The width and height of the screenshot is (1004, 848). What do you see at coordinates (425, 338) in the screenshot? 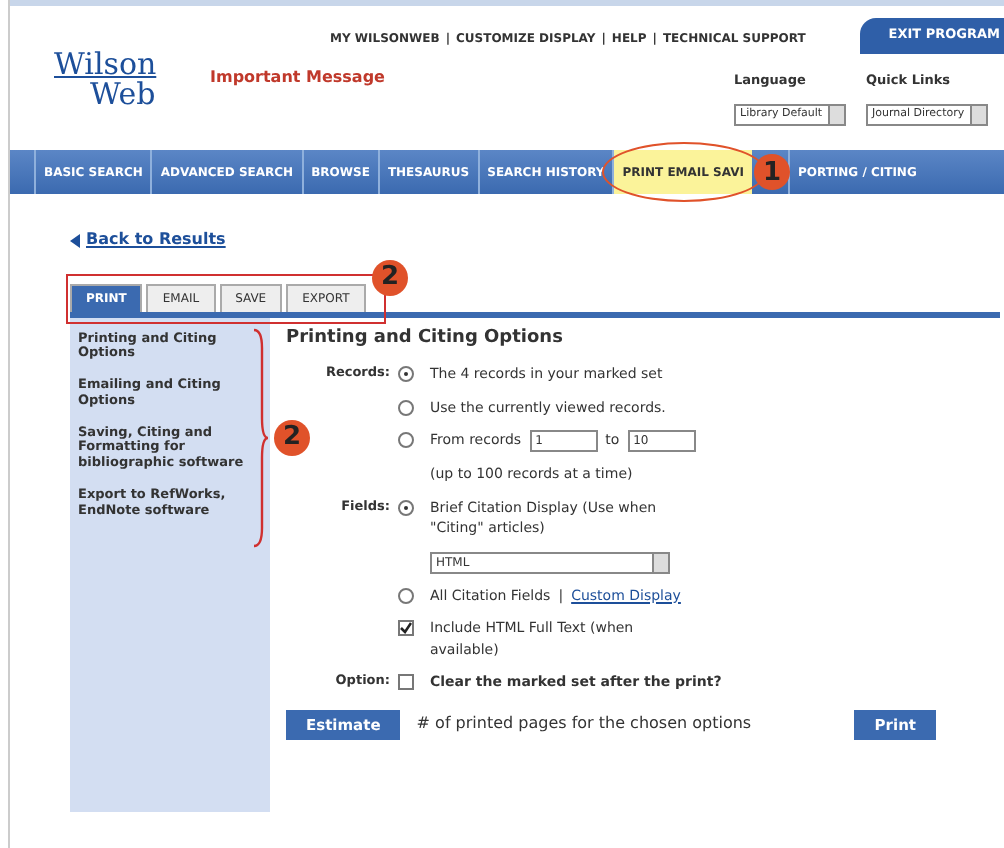
I see `section-title: Printing and Citing Options` at bounding box center [425, 338].